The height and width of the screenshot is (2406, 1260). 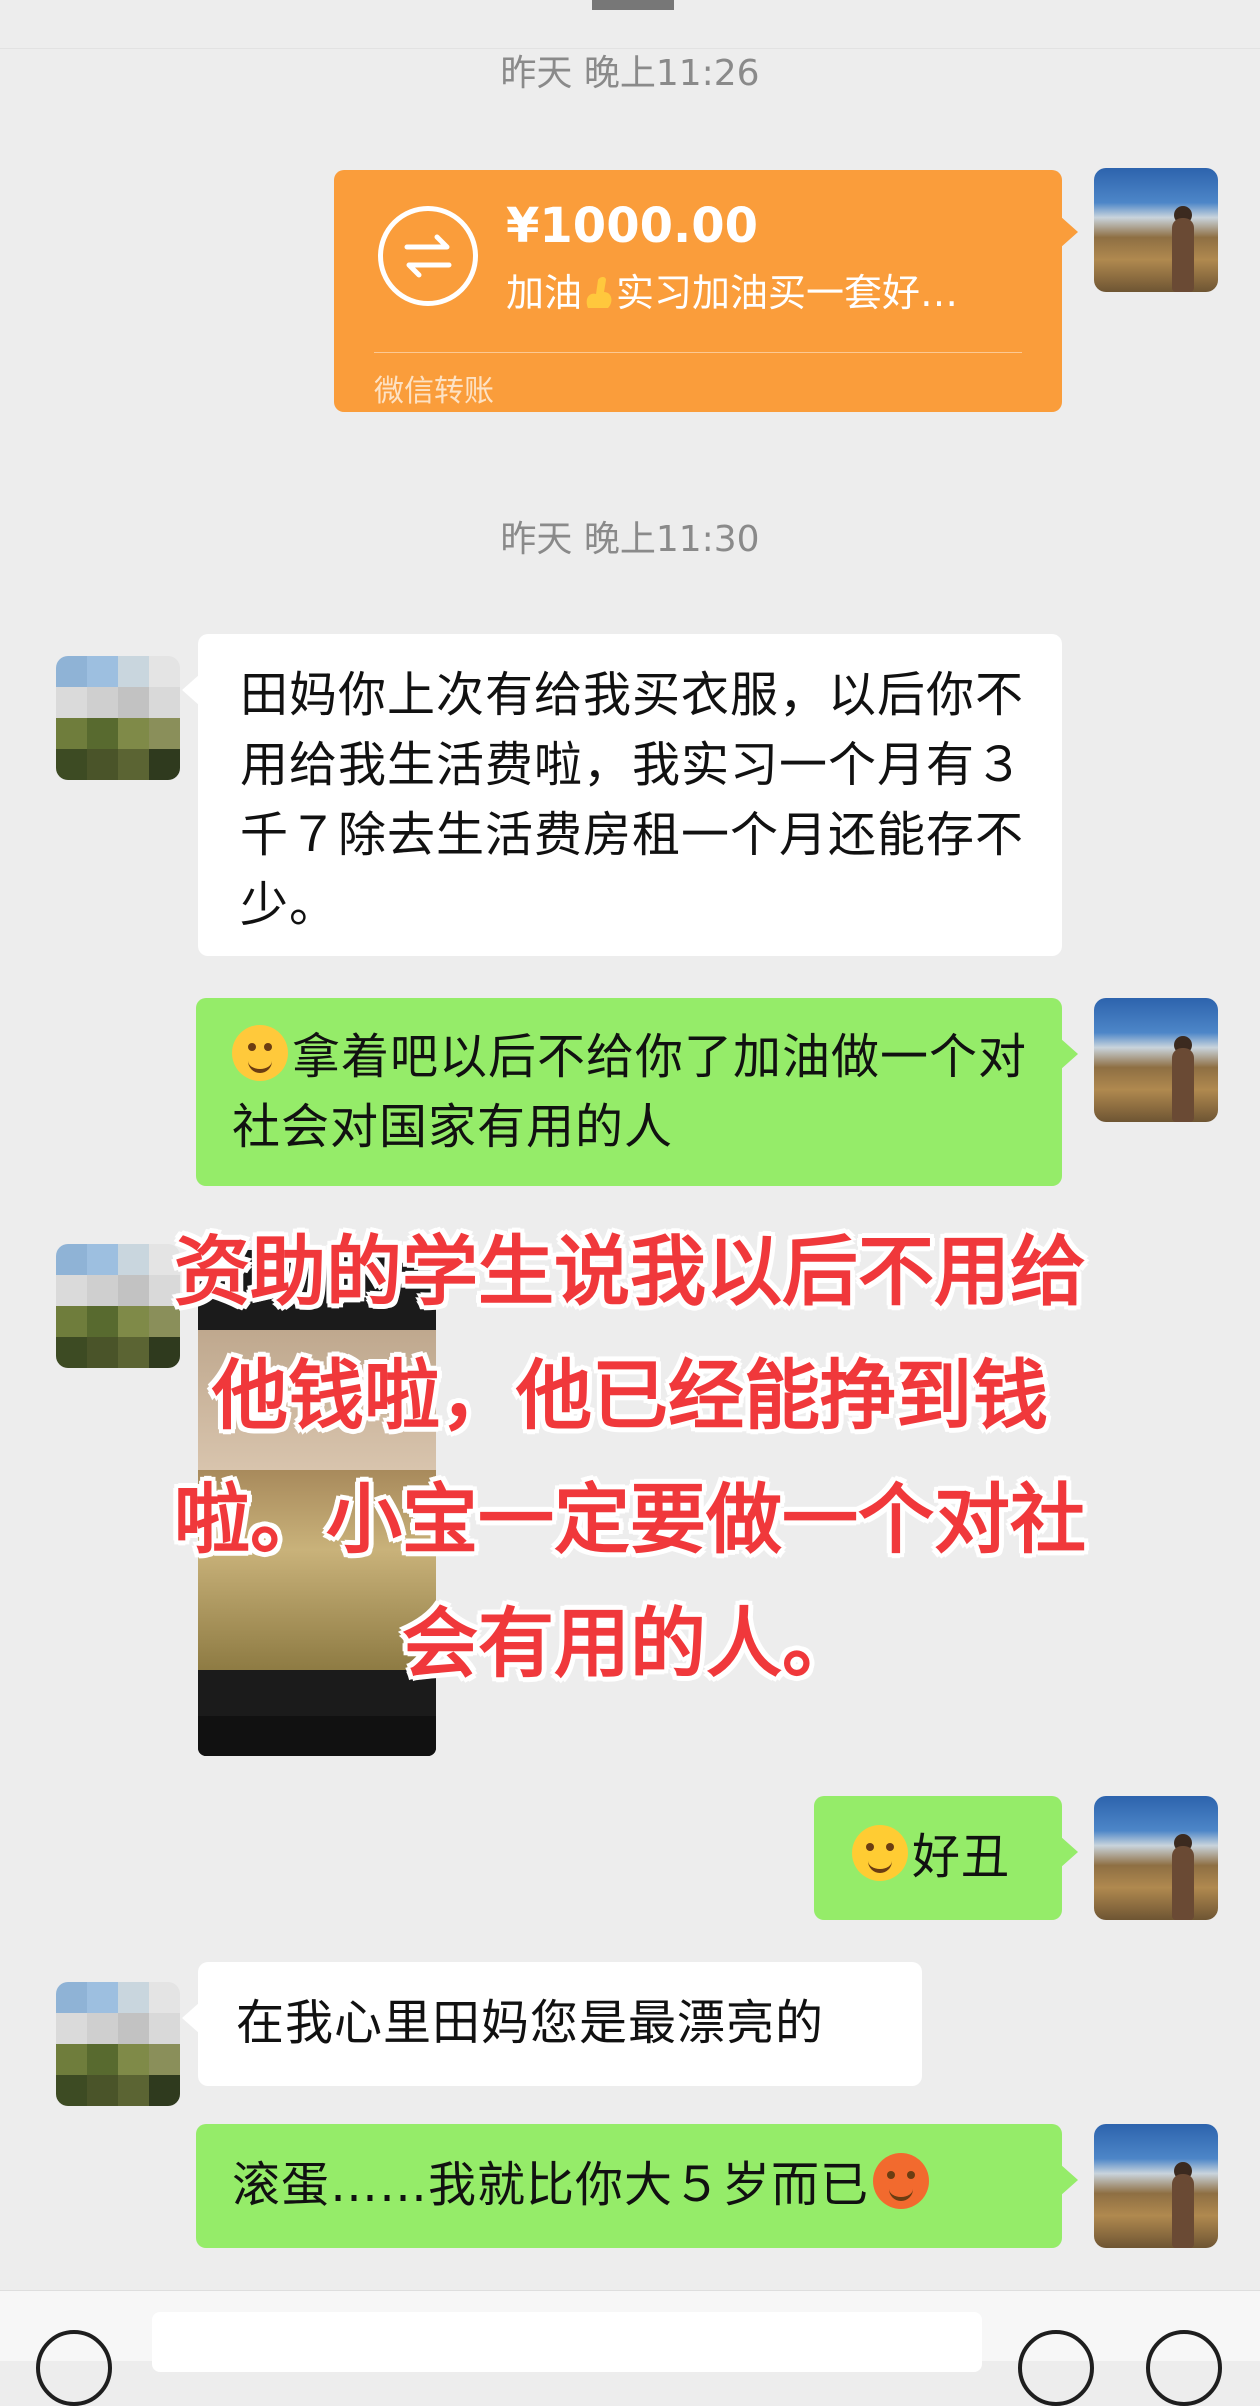 I want to click on sent-message: 滚蛋……我就比你大５岁而已, so click(x=637, y=2186).